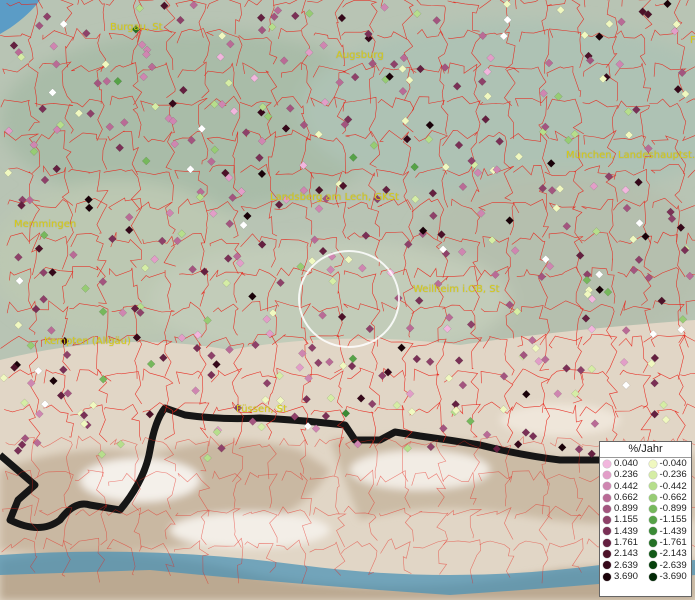 The image size is (695, 600). I want to click on legend-value: -0.662, so click(673, 497).